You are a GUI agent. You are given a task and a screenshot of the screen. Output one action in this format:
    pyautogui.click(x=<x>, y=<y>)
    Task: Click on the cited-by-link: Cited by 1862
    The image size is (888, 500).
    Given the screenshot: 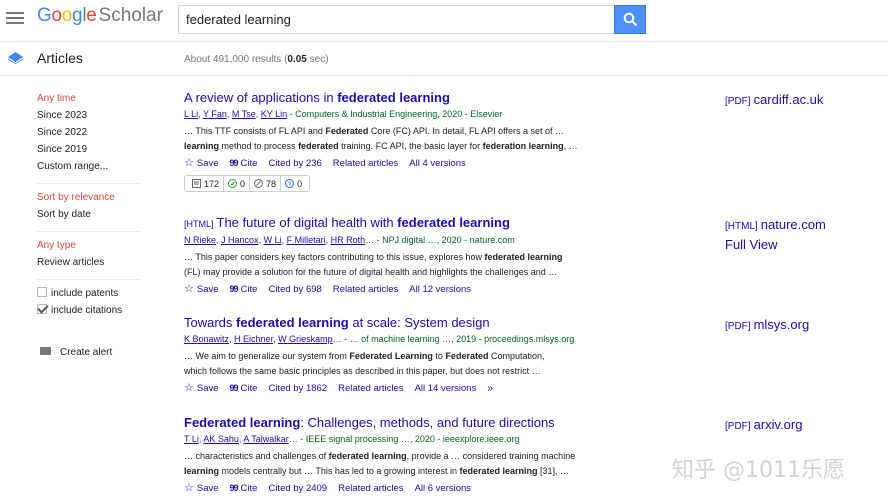 What is the action you would take?
    pyautogui.click(x=297, y=389)
    